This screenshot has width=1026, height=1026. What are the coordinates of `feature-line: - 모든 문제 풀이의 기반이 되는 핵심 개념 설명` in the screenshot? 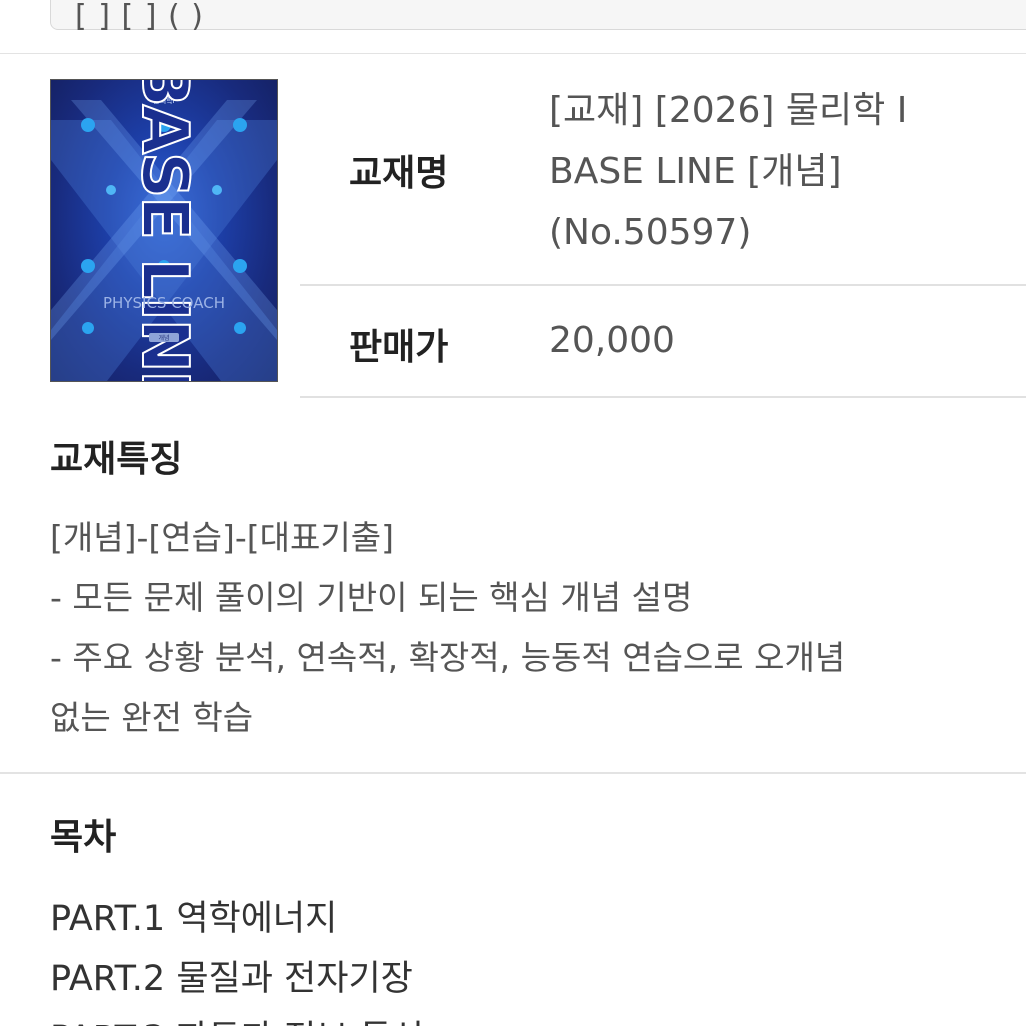 It's located at (371, 597).